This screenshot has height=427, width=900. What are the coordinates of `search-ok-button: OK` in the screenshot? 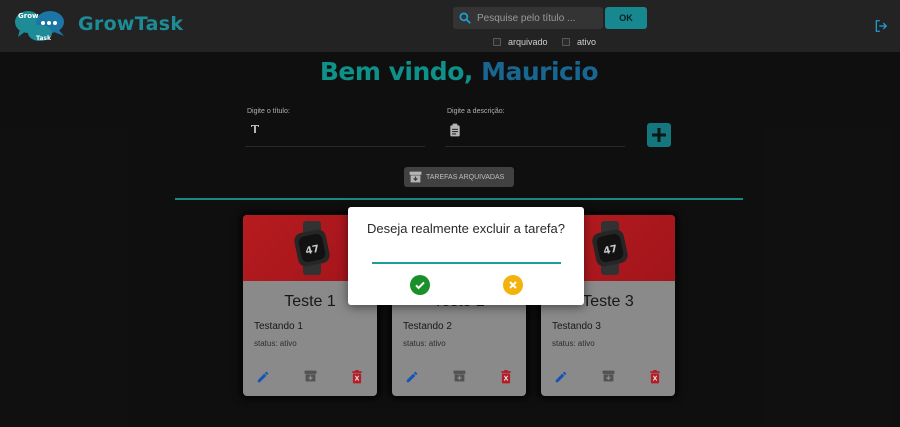 It's located at (626, 18).